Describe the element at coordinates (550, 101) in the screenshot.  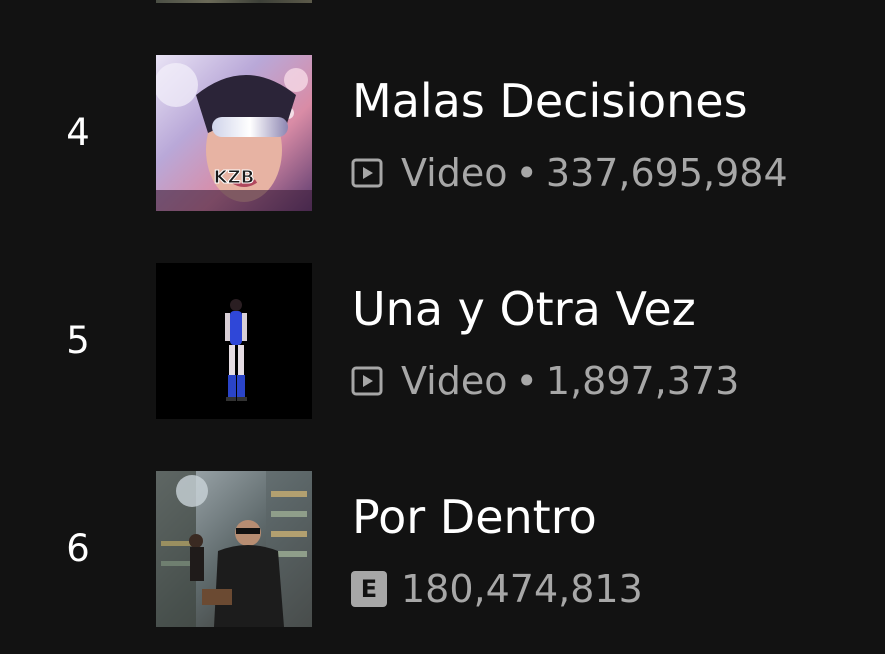
I see `track-title: Malas Decisiones` at that location.